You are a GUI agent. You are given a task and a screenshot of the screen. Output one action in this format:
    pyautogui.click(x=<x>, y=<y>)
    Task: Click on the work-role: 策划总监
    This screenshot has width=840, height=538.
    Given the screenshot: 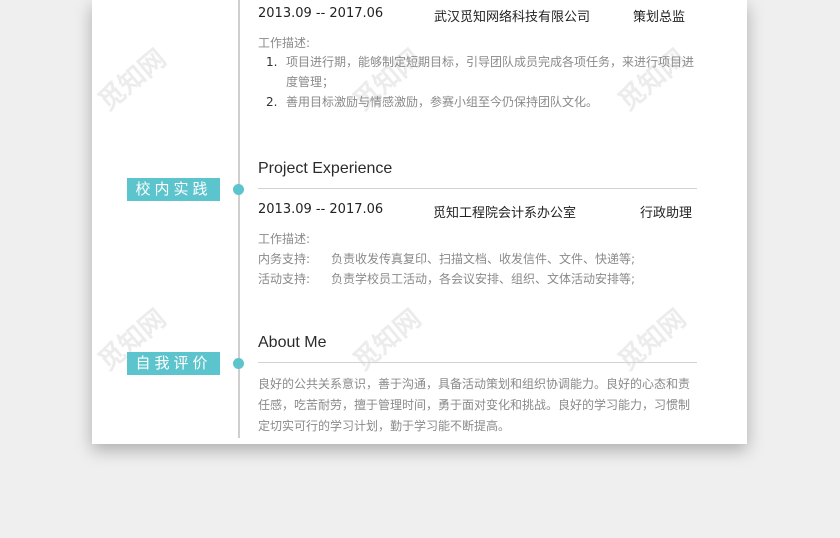 What is the action you would take?
    pyautogui.click(x=659, y=17)
    